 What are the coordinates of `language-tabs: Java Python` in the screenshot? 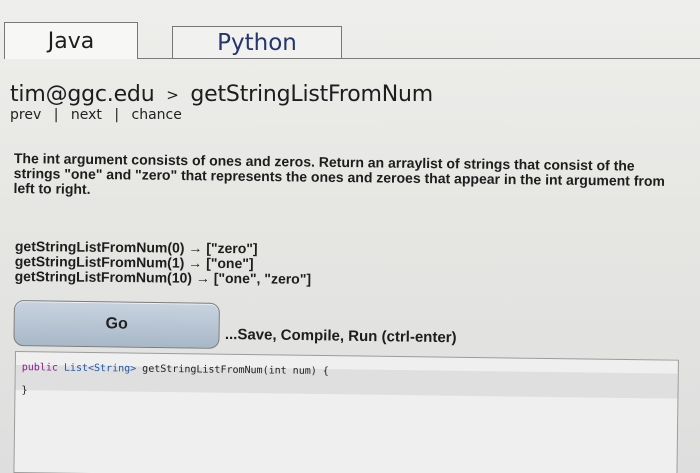 It's located at (350, 46).